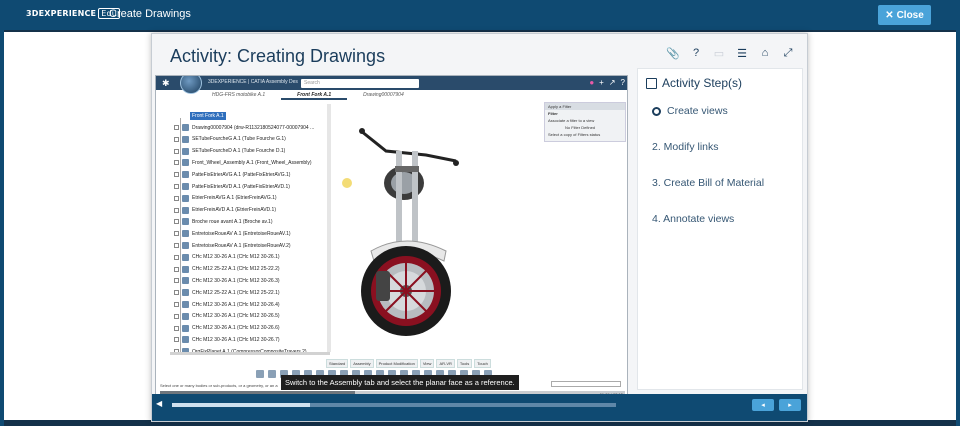 The height and width of the screenshot is (426, 960). What do you see at coordinates (227, 281) in the screenshot?
I see `tree-item: CHc M12 30-26 A.1 (CHc M12 30-26.3)` at bounding box center [227, 281].